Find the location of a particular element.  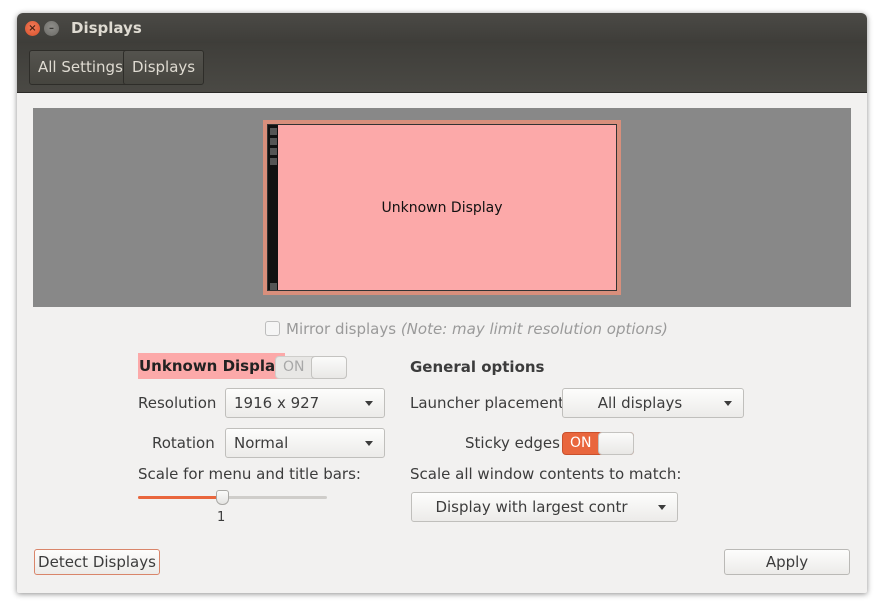

scale-menu-label: Scale for menu and title bars: is located at coordinates (249, 474).